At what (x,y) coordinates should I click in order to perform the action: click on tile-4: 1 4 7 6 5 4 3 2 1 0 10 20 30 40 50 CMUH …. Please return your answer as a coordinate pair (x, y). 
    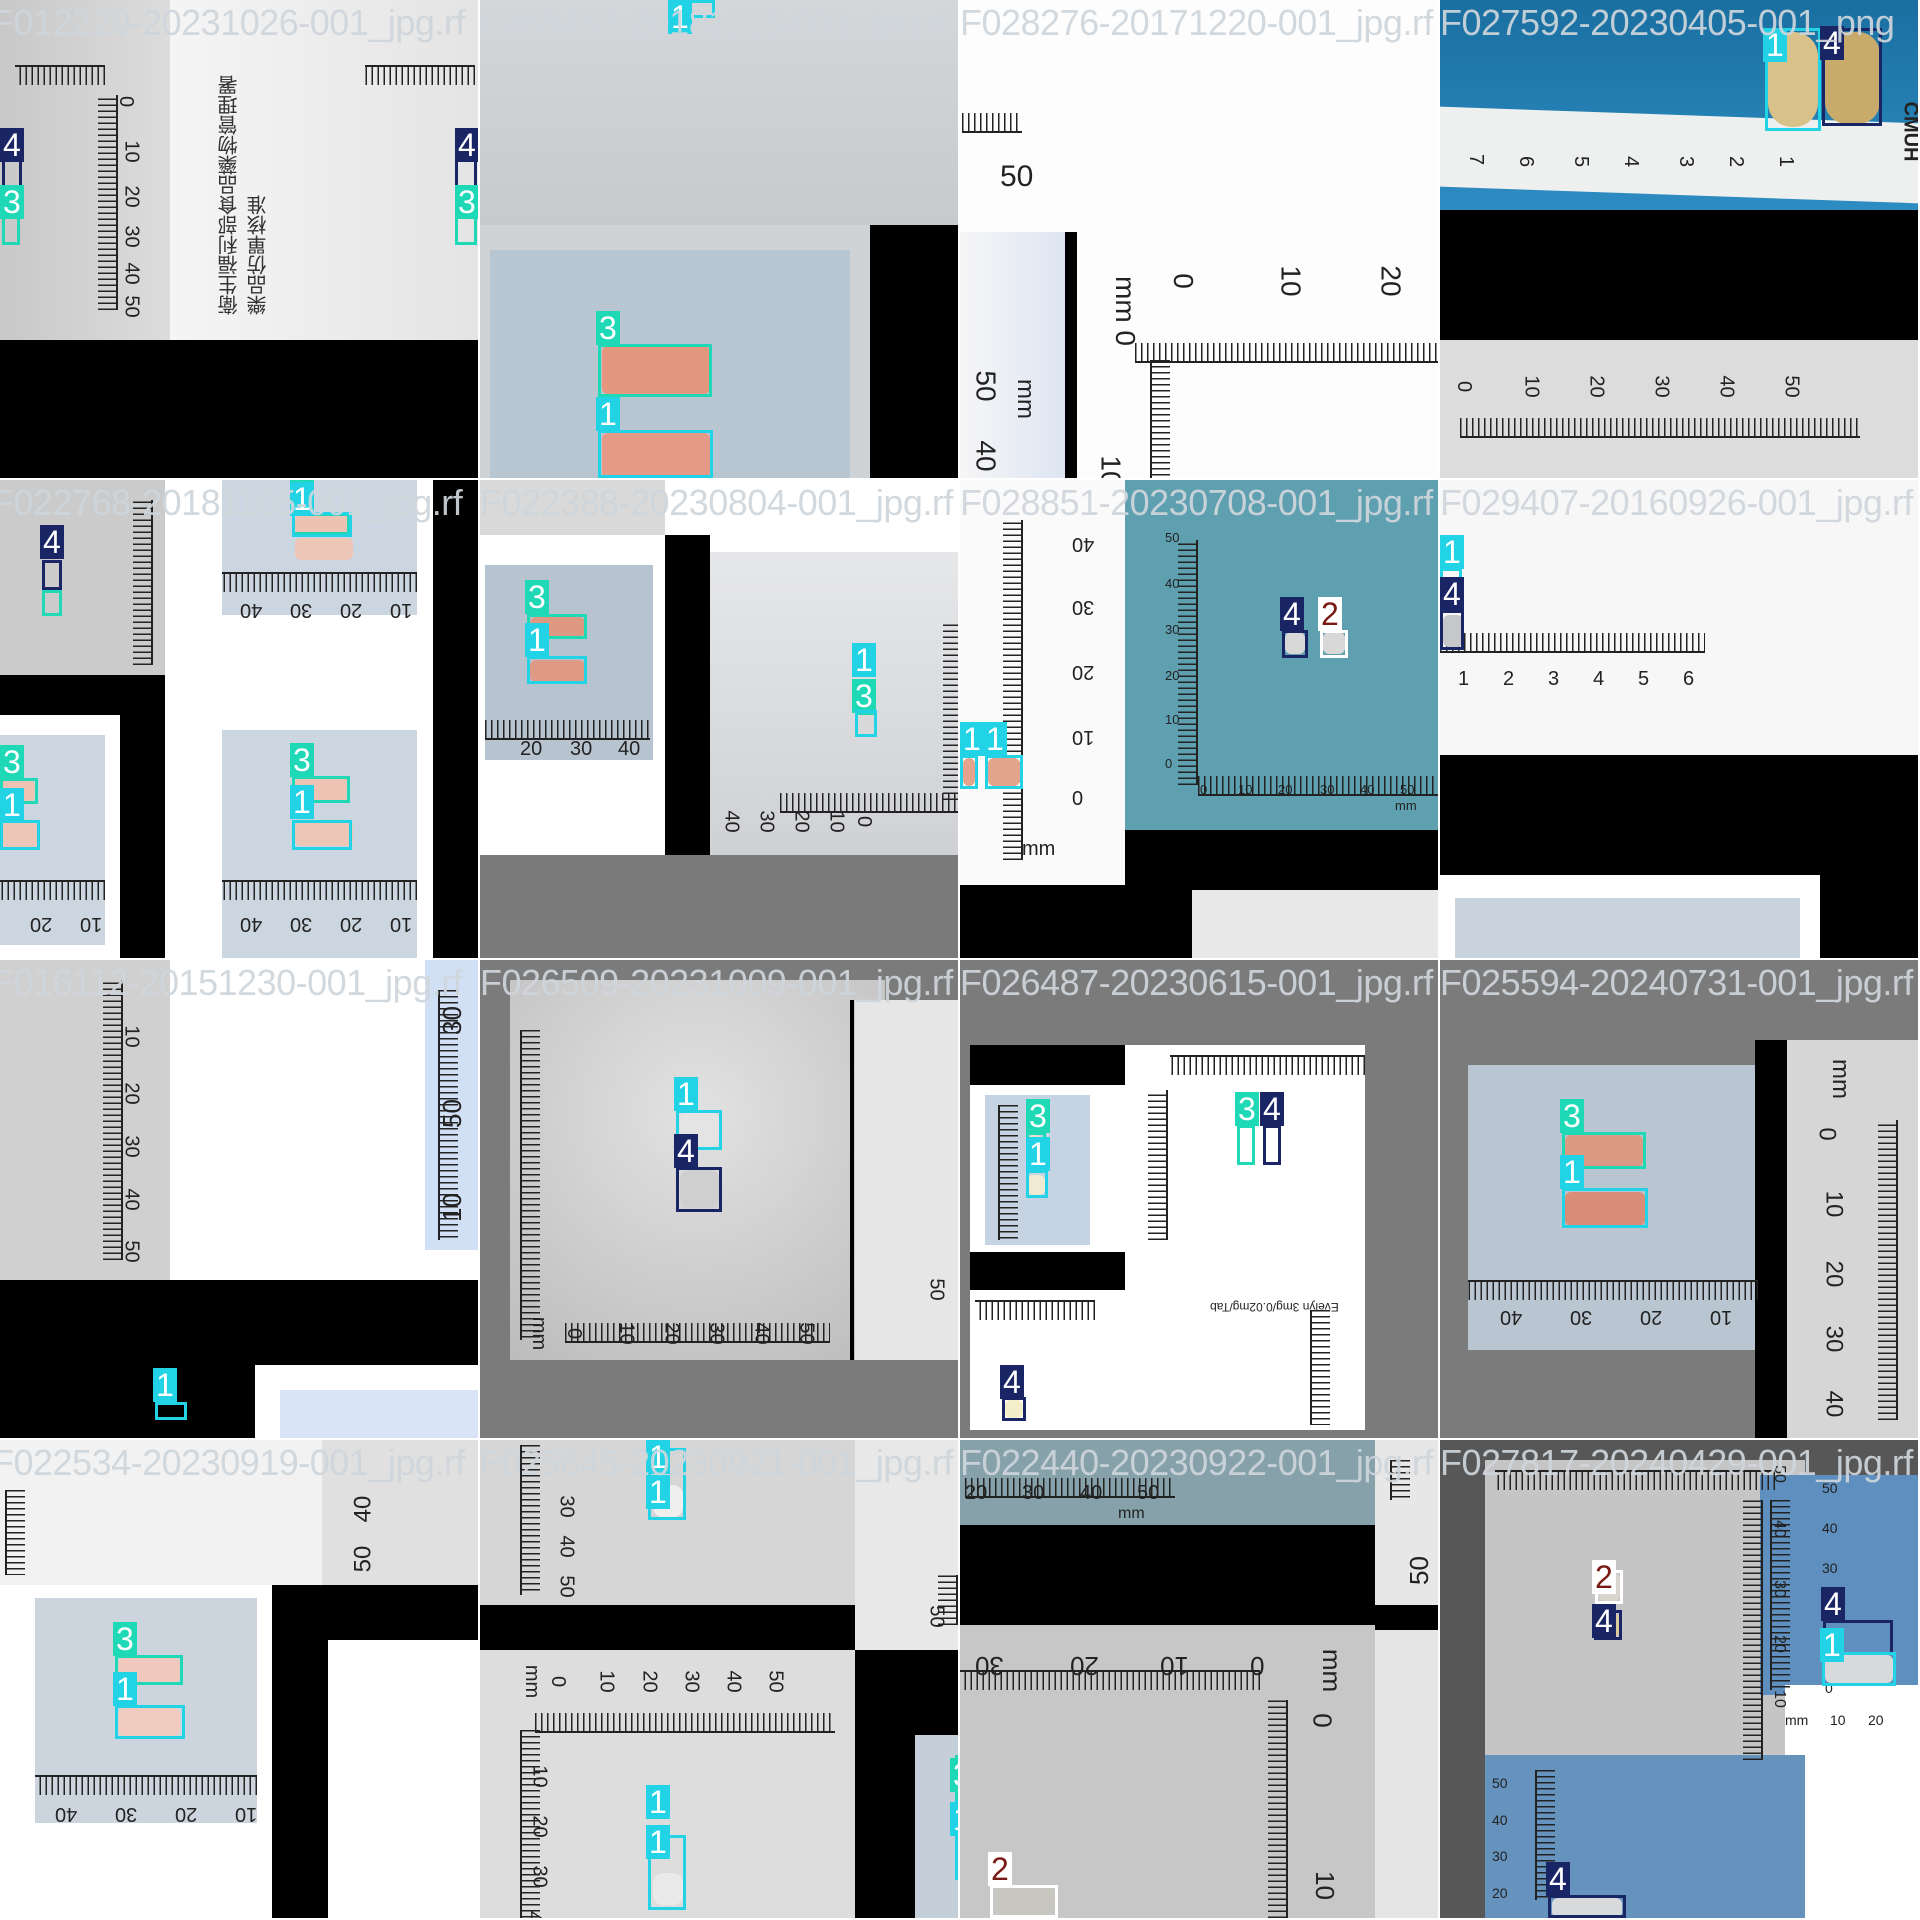
    Looking at the image, I should click on (1679, 239).